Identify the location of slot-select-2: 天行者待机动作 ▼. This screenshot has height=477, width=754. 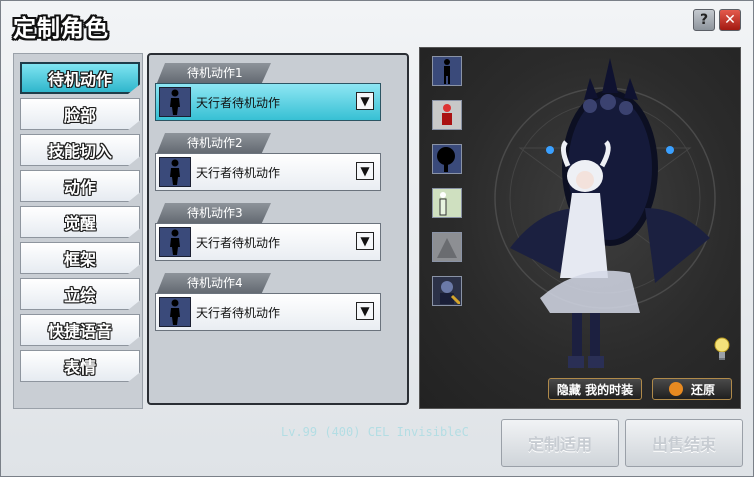
(268, 172).